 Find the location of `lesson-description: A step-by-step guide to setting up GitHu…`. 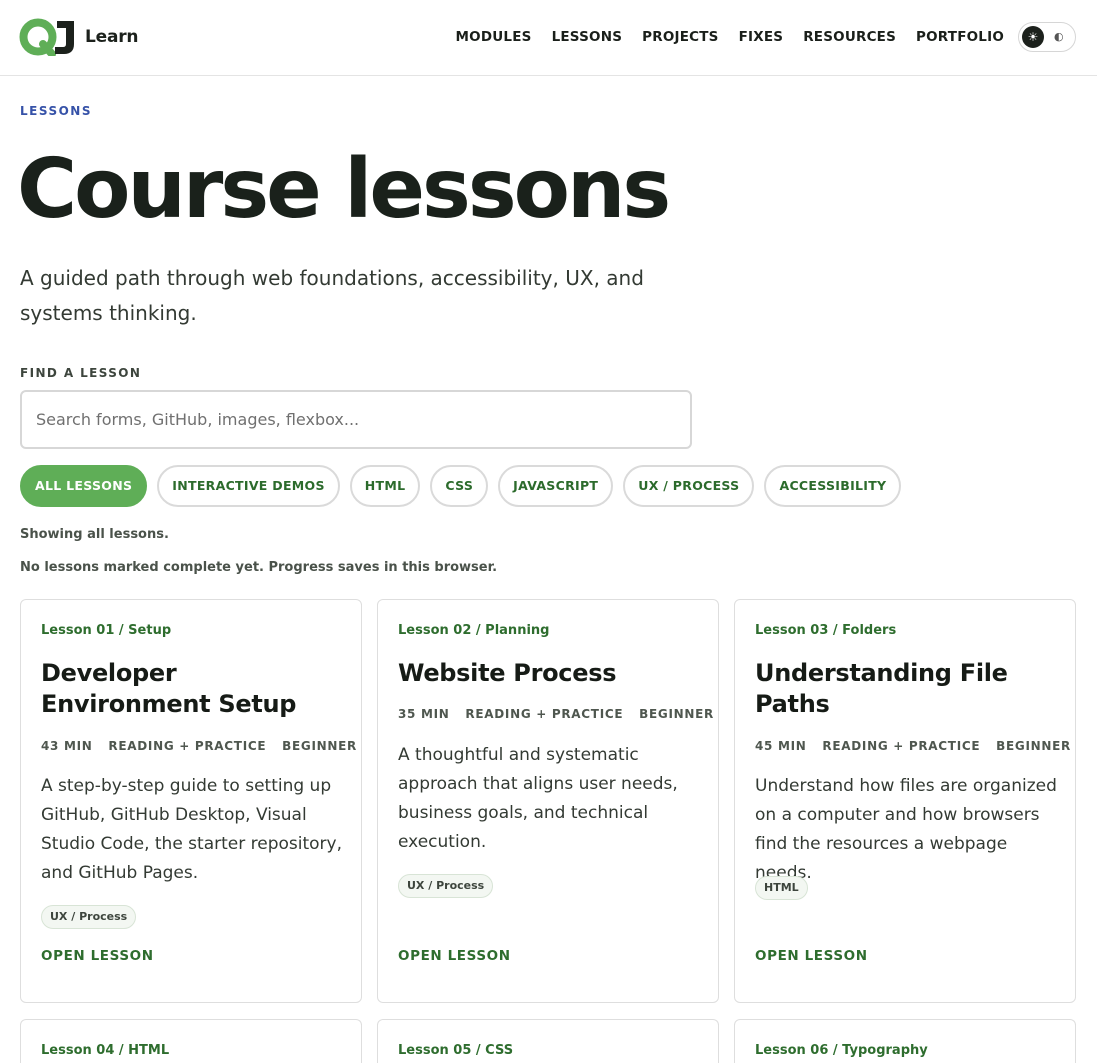

lesson-description: A step-by-step guide to setting up GitHu… is located at coordinates (191, 829).